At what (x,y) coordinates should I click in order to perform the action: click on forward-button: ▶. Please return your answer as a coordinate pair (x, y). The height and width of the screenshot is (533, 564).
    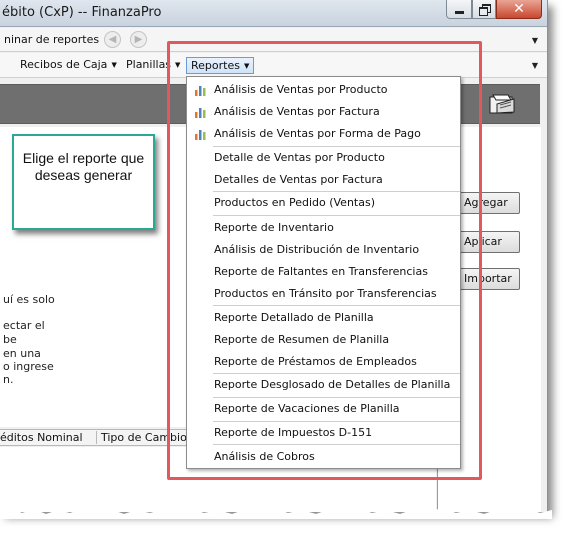
    Looking at the image, I should click on (138, 39).